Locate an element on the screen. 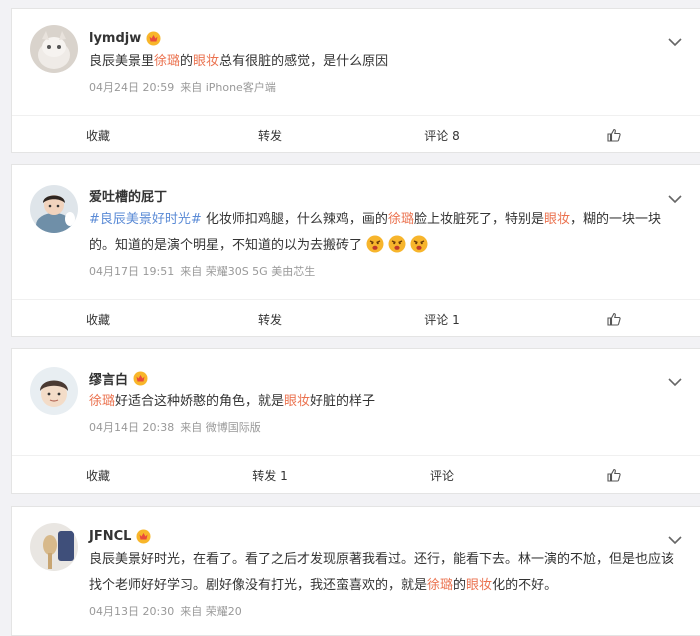 The height and width of the screenshot is (636, 700). post-date: 04月13日 20:30 is located at coordinates (131, 611).